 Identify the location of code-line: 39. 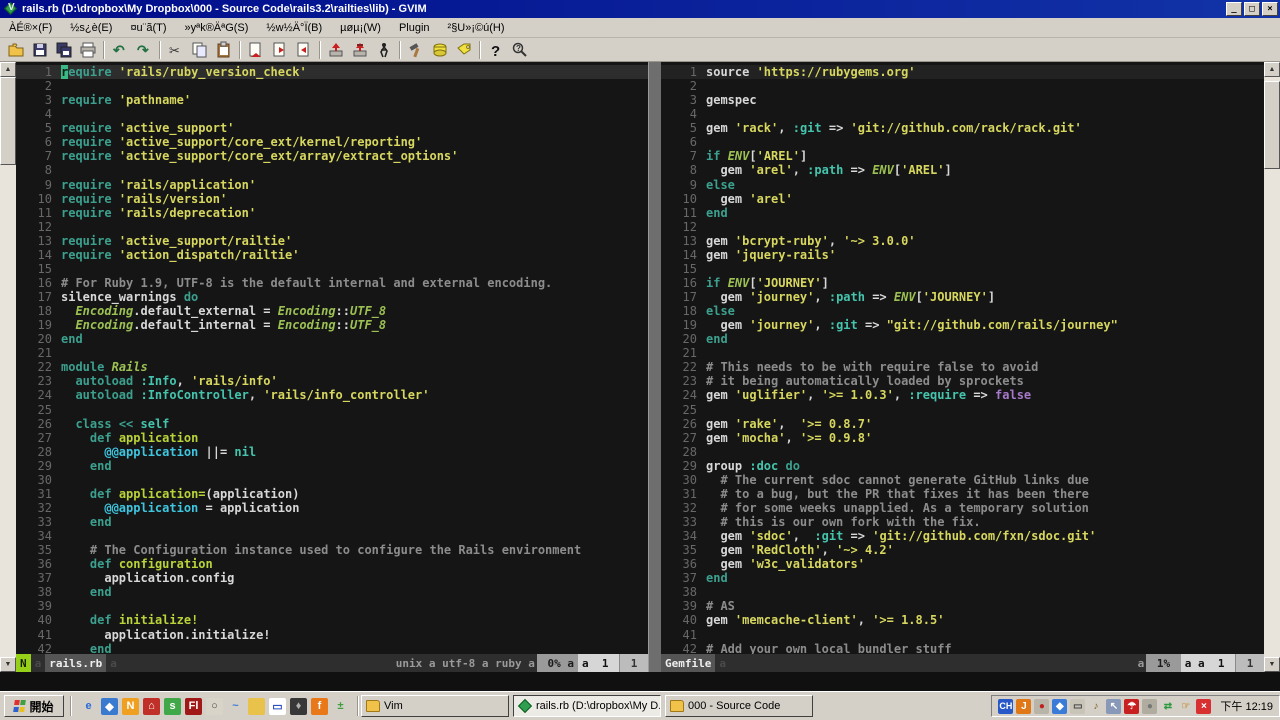
(332, 606).